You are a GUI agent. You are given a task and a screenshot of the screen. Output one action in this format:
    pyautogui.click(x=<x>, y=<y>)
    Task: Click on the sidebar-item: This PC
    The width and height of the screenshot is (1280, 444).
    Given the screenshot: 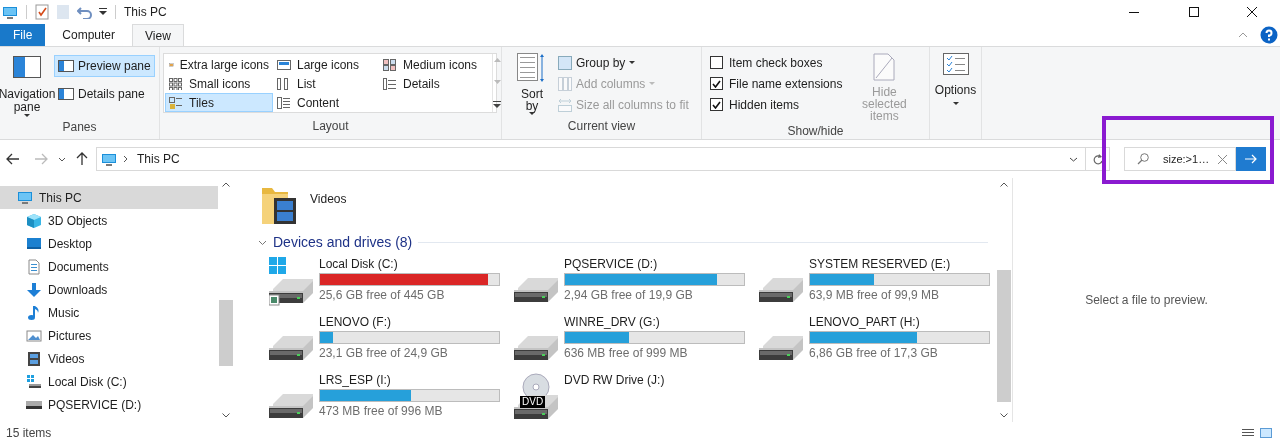 What is the action you would take?
    pyautogui.click(x=109, y=197)
    